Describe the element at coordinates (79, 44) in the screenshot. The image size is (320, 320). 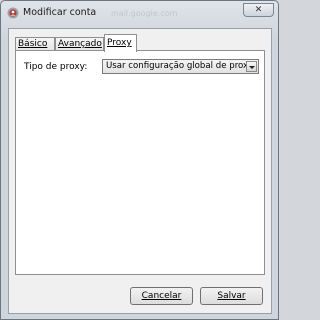
I see `tab-avancado: Avançado` at that location.